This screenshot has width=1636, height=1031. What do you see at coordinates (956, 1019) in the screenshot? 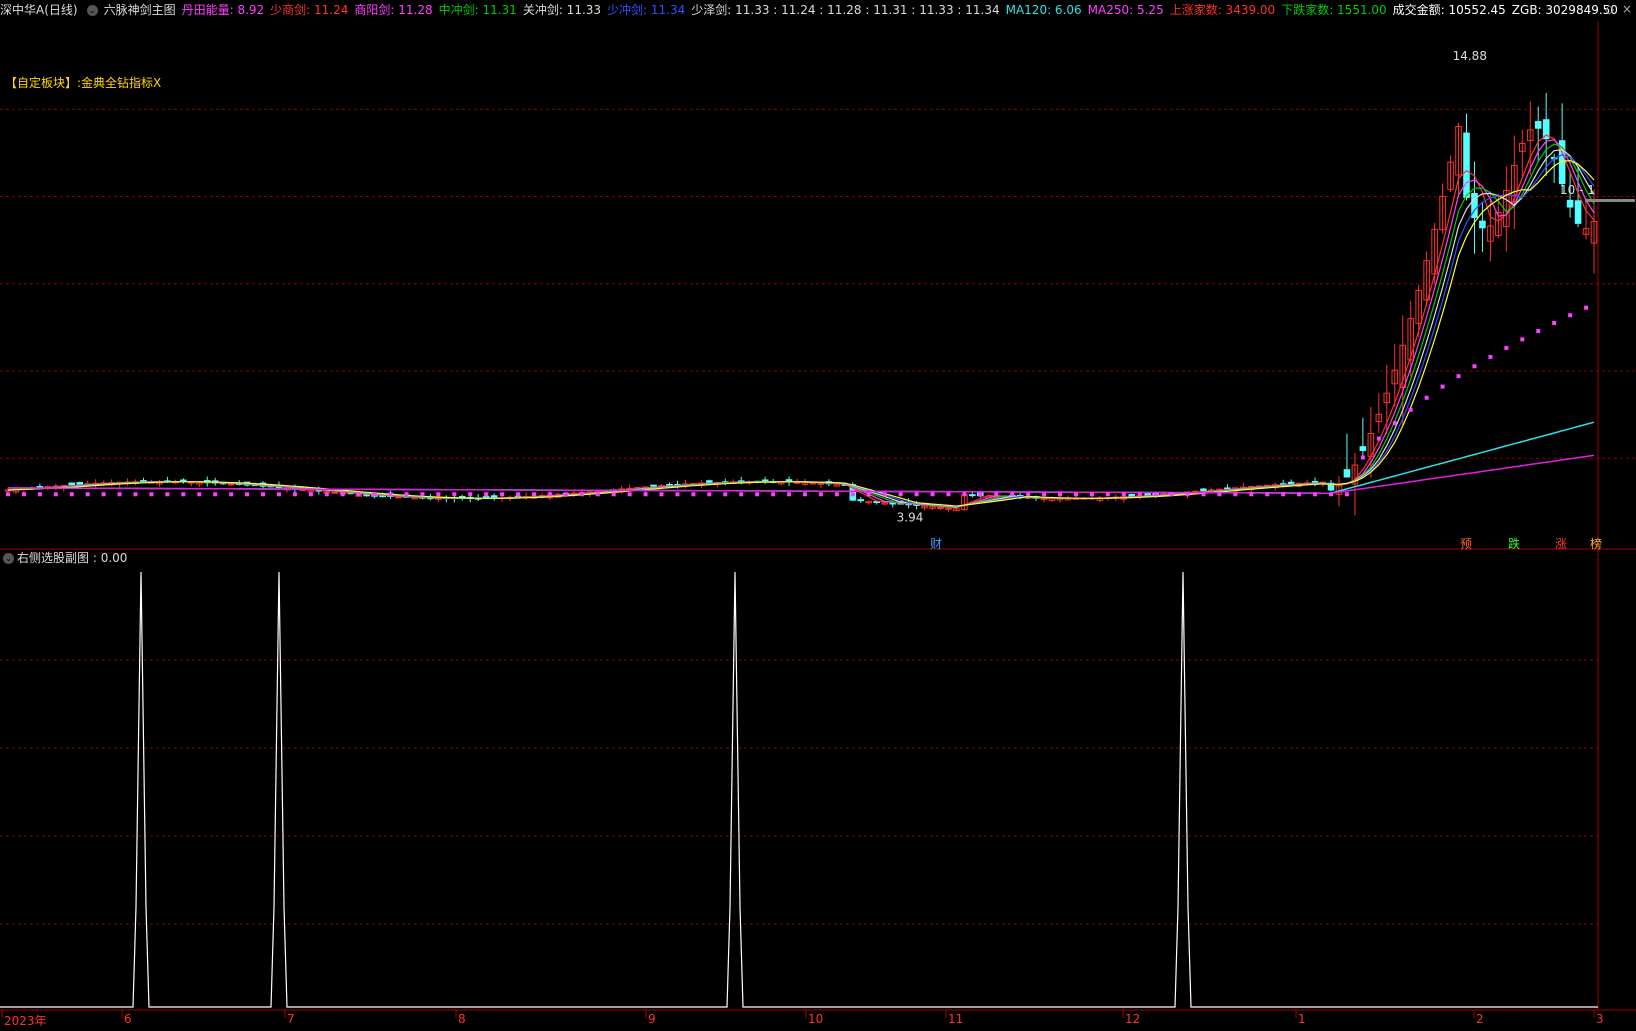
I see `time-axis-label: 11` at bounding box center [956, 1019].